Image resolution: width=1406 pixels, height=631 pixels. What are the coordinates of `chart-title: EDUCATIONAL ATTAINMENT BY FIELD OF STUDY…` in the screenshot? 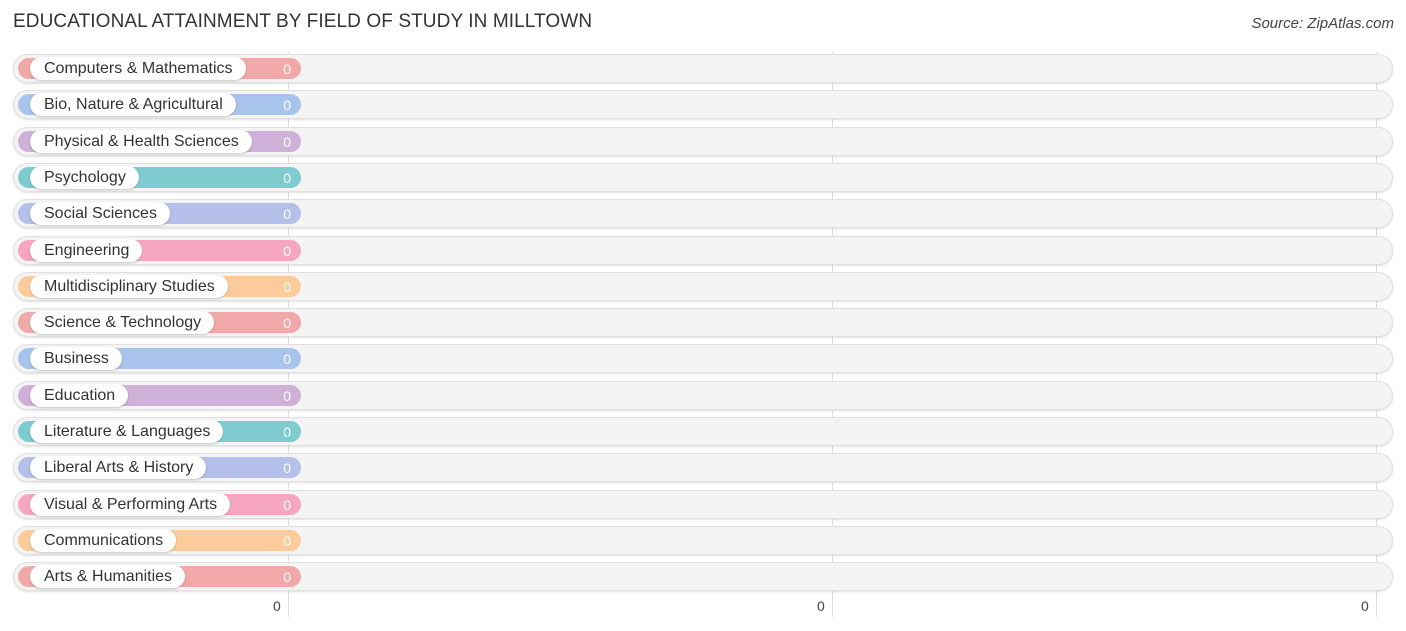 It's located at (303, 21).